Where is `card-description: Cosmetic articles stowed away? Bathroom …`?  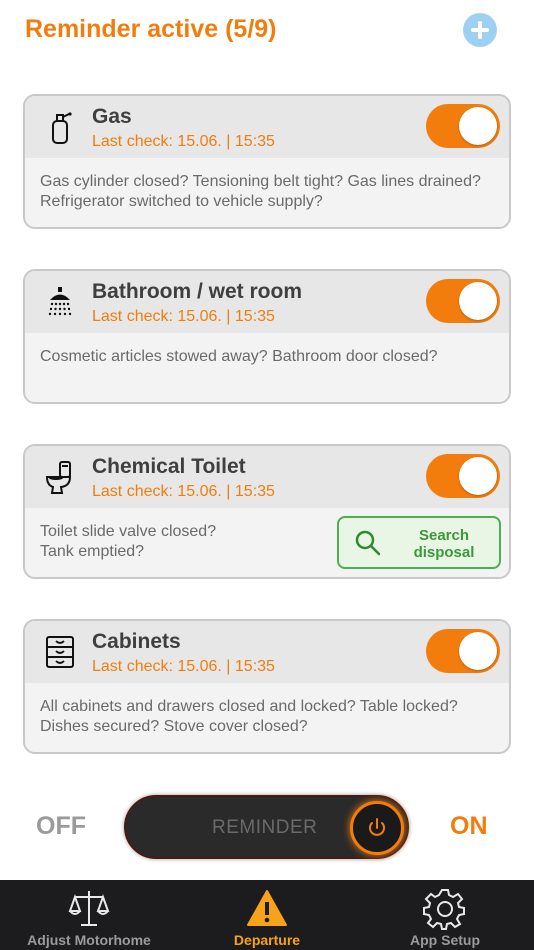
card-description: Cosmetic articles stowed away? Bathroom … is located at coordinates (239, 356).